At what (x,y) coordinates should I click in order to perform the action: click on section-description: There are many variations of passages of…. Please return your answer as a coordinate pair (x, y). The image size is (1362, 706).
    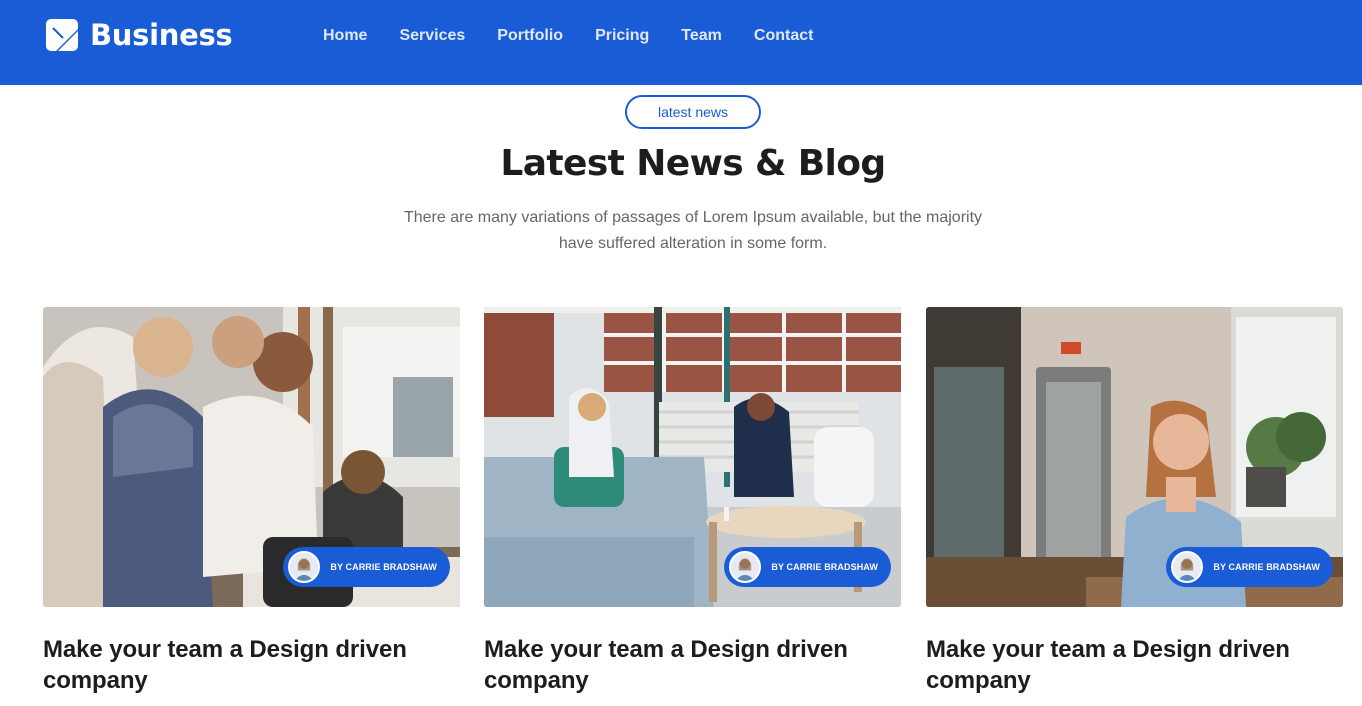
    Looking at the image, I should click on (693, 230).